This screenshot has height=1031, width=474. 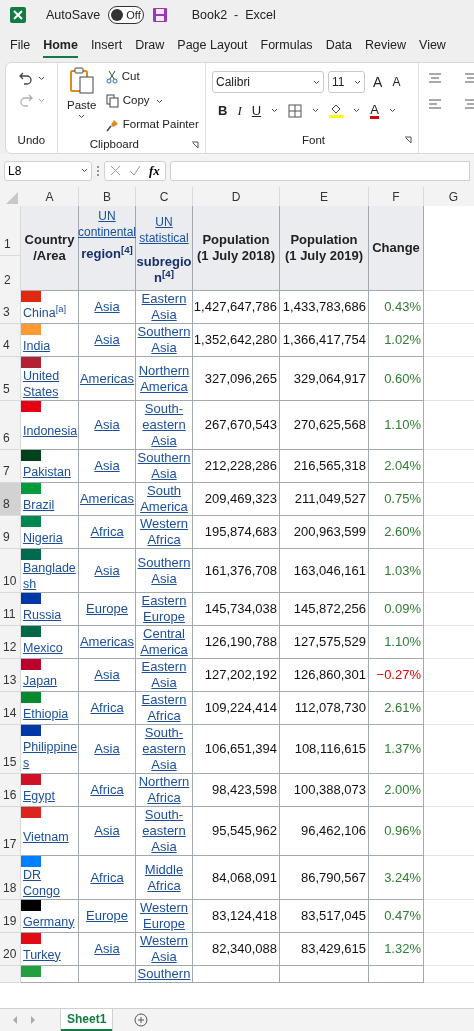 What do you see at coordinates (336, 111) in the screenshot?
I see `fill-color-icon` at bounding box center [336, 111].